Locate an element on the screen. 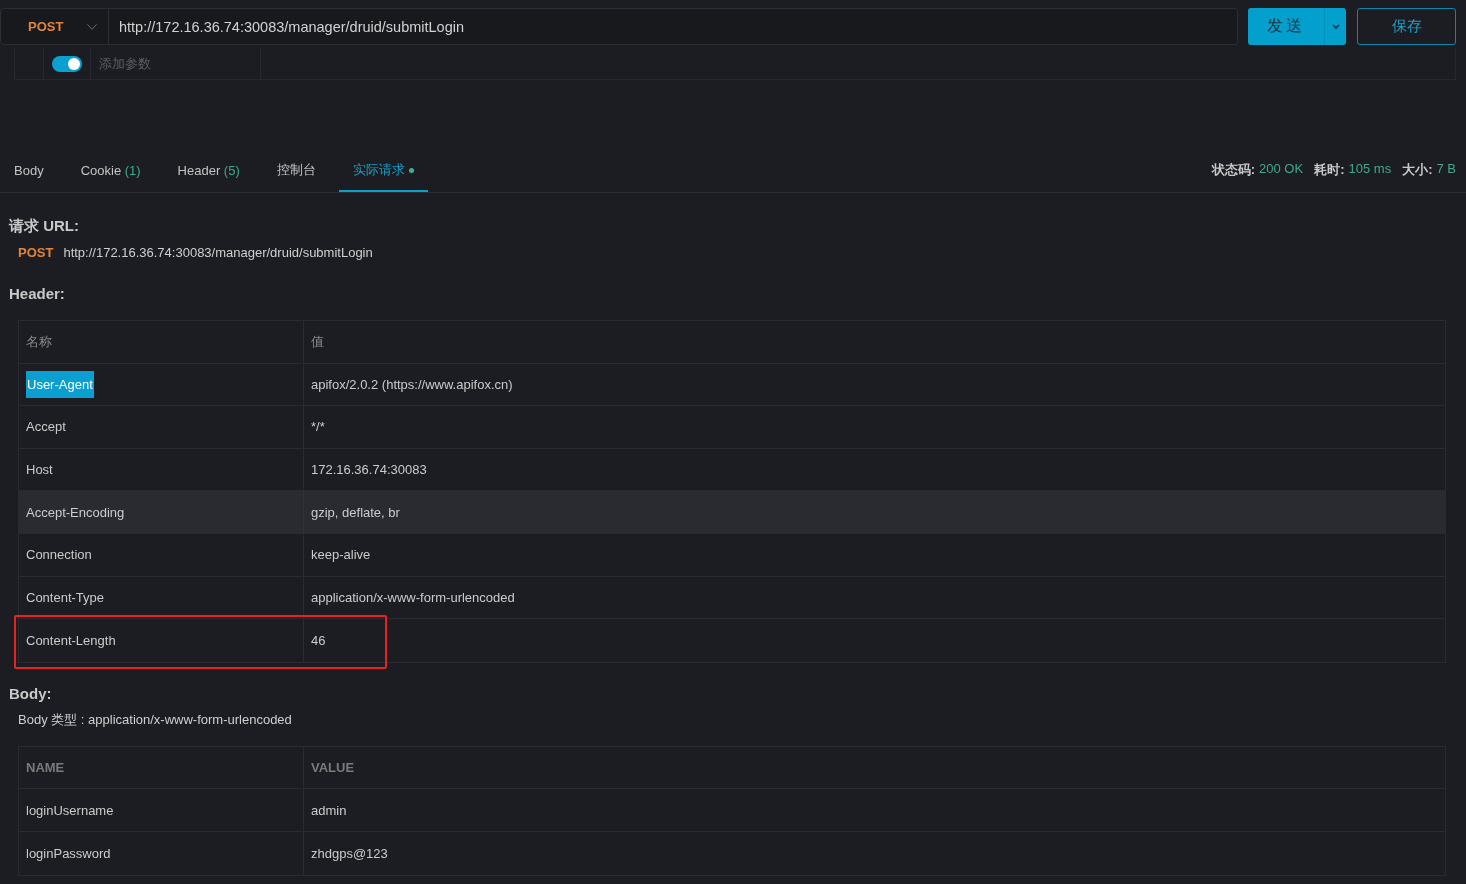  header-name: User-Agent is located at coordinates (60, 384).